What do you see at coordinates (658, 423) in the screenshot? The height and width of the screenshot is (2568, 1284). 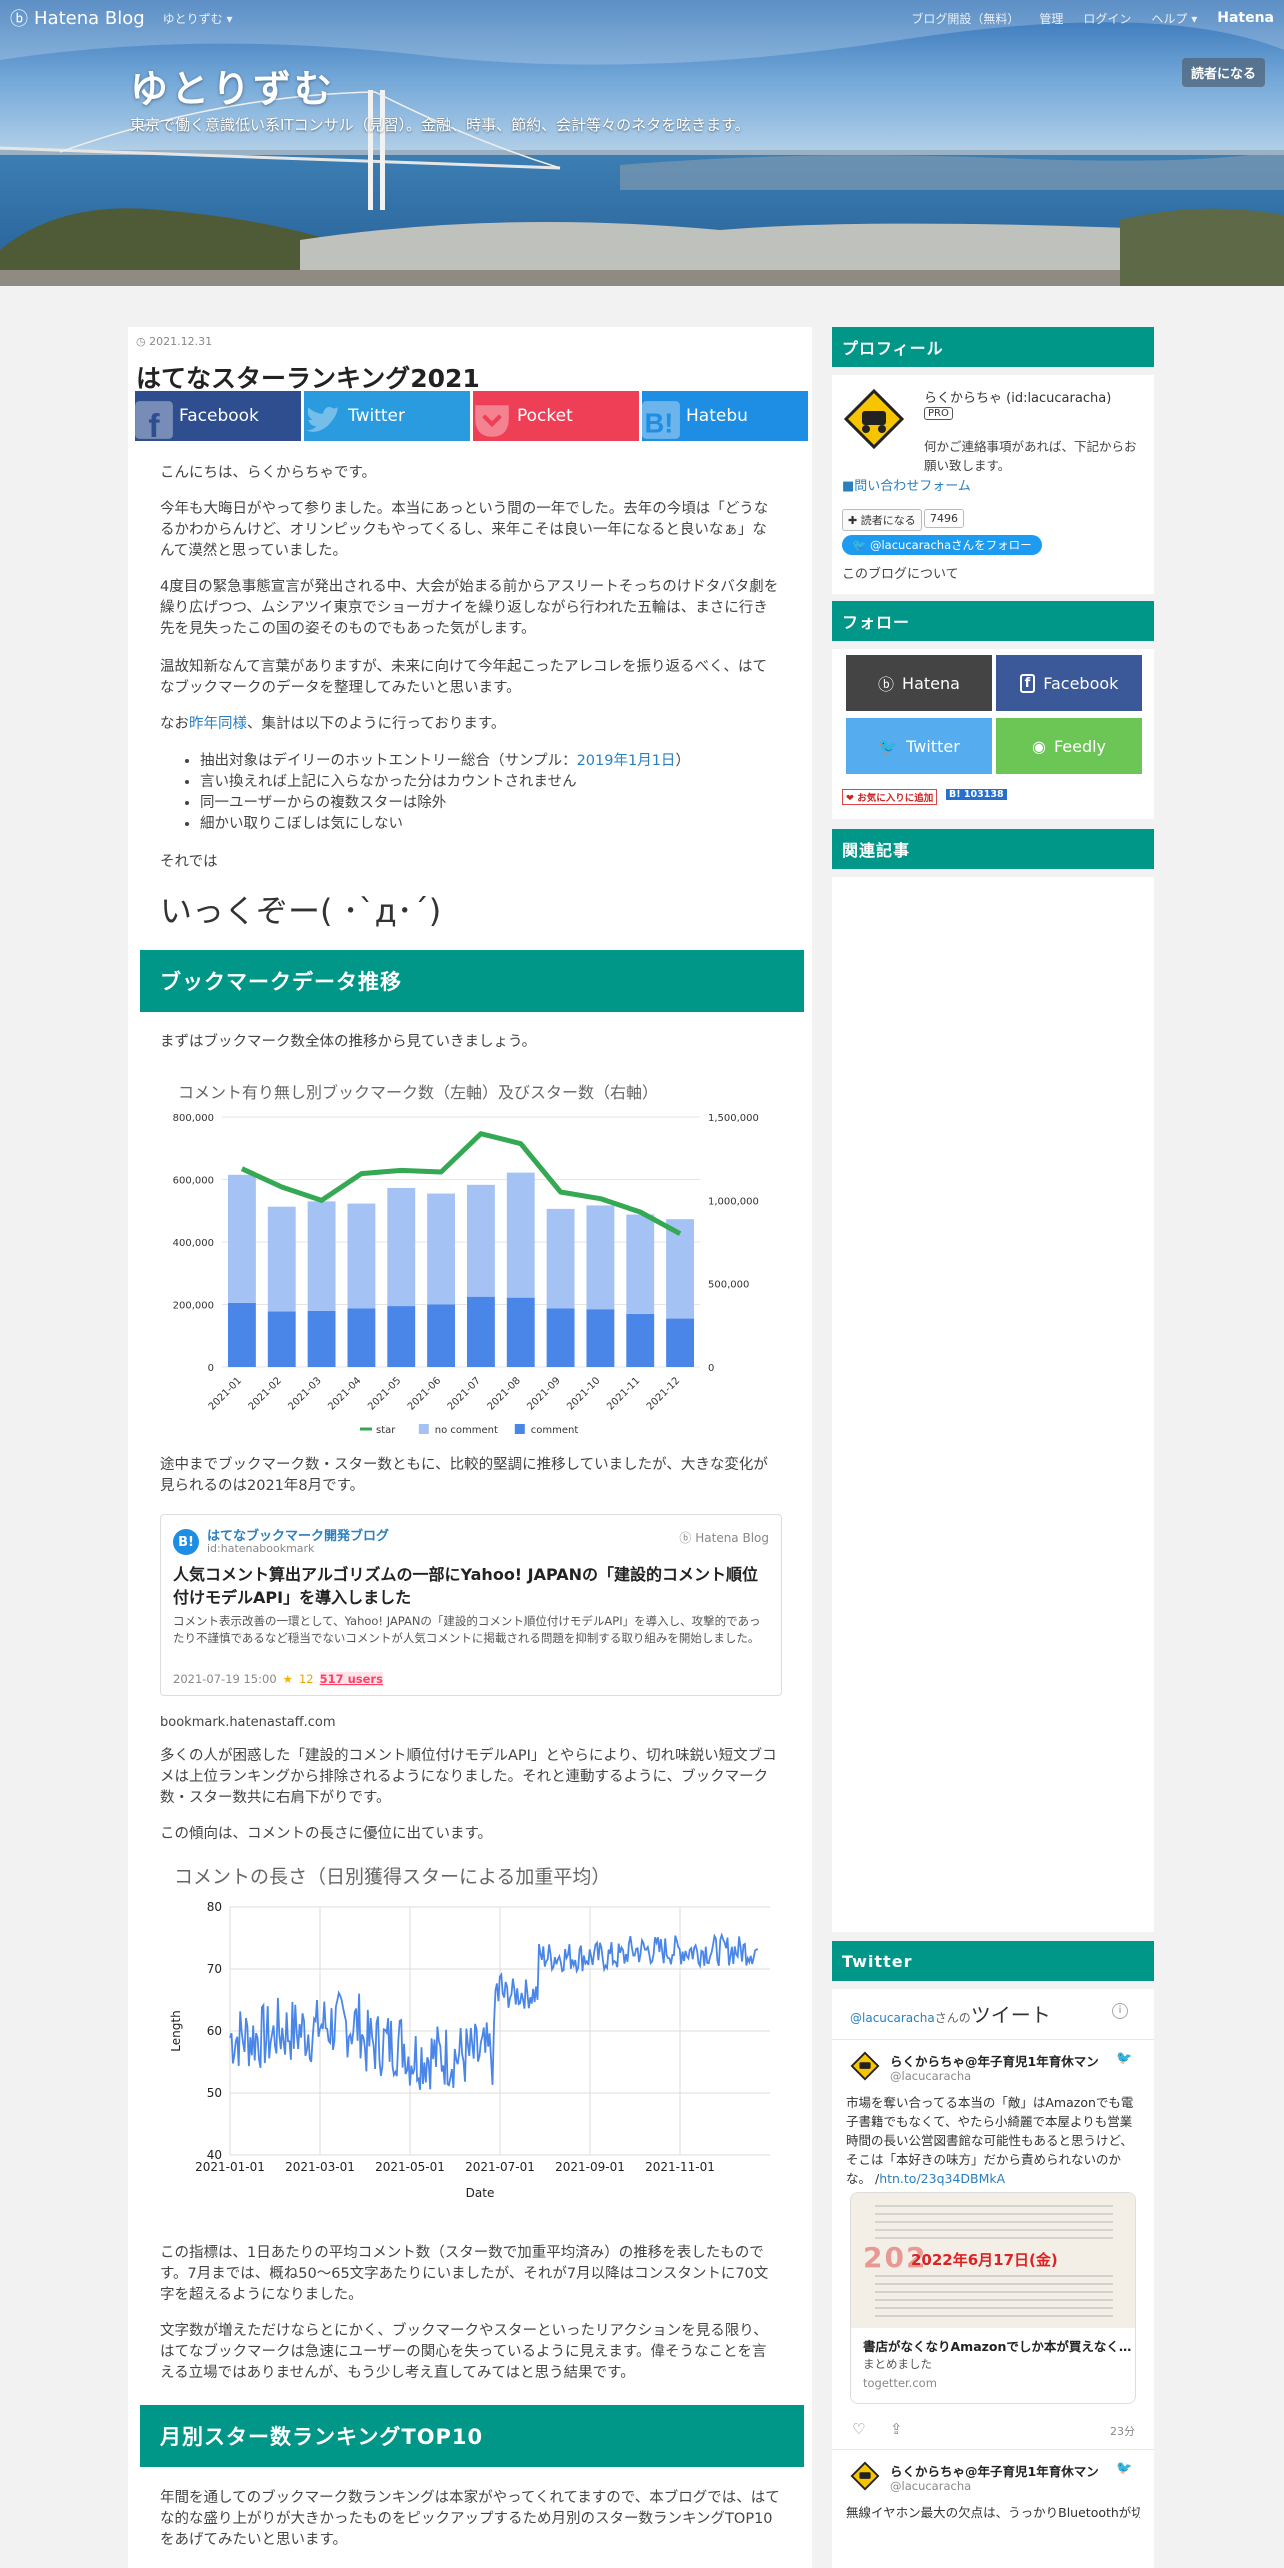 I see `svg-text: B!` at bounding box center [658, 423].